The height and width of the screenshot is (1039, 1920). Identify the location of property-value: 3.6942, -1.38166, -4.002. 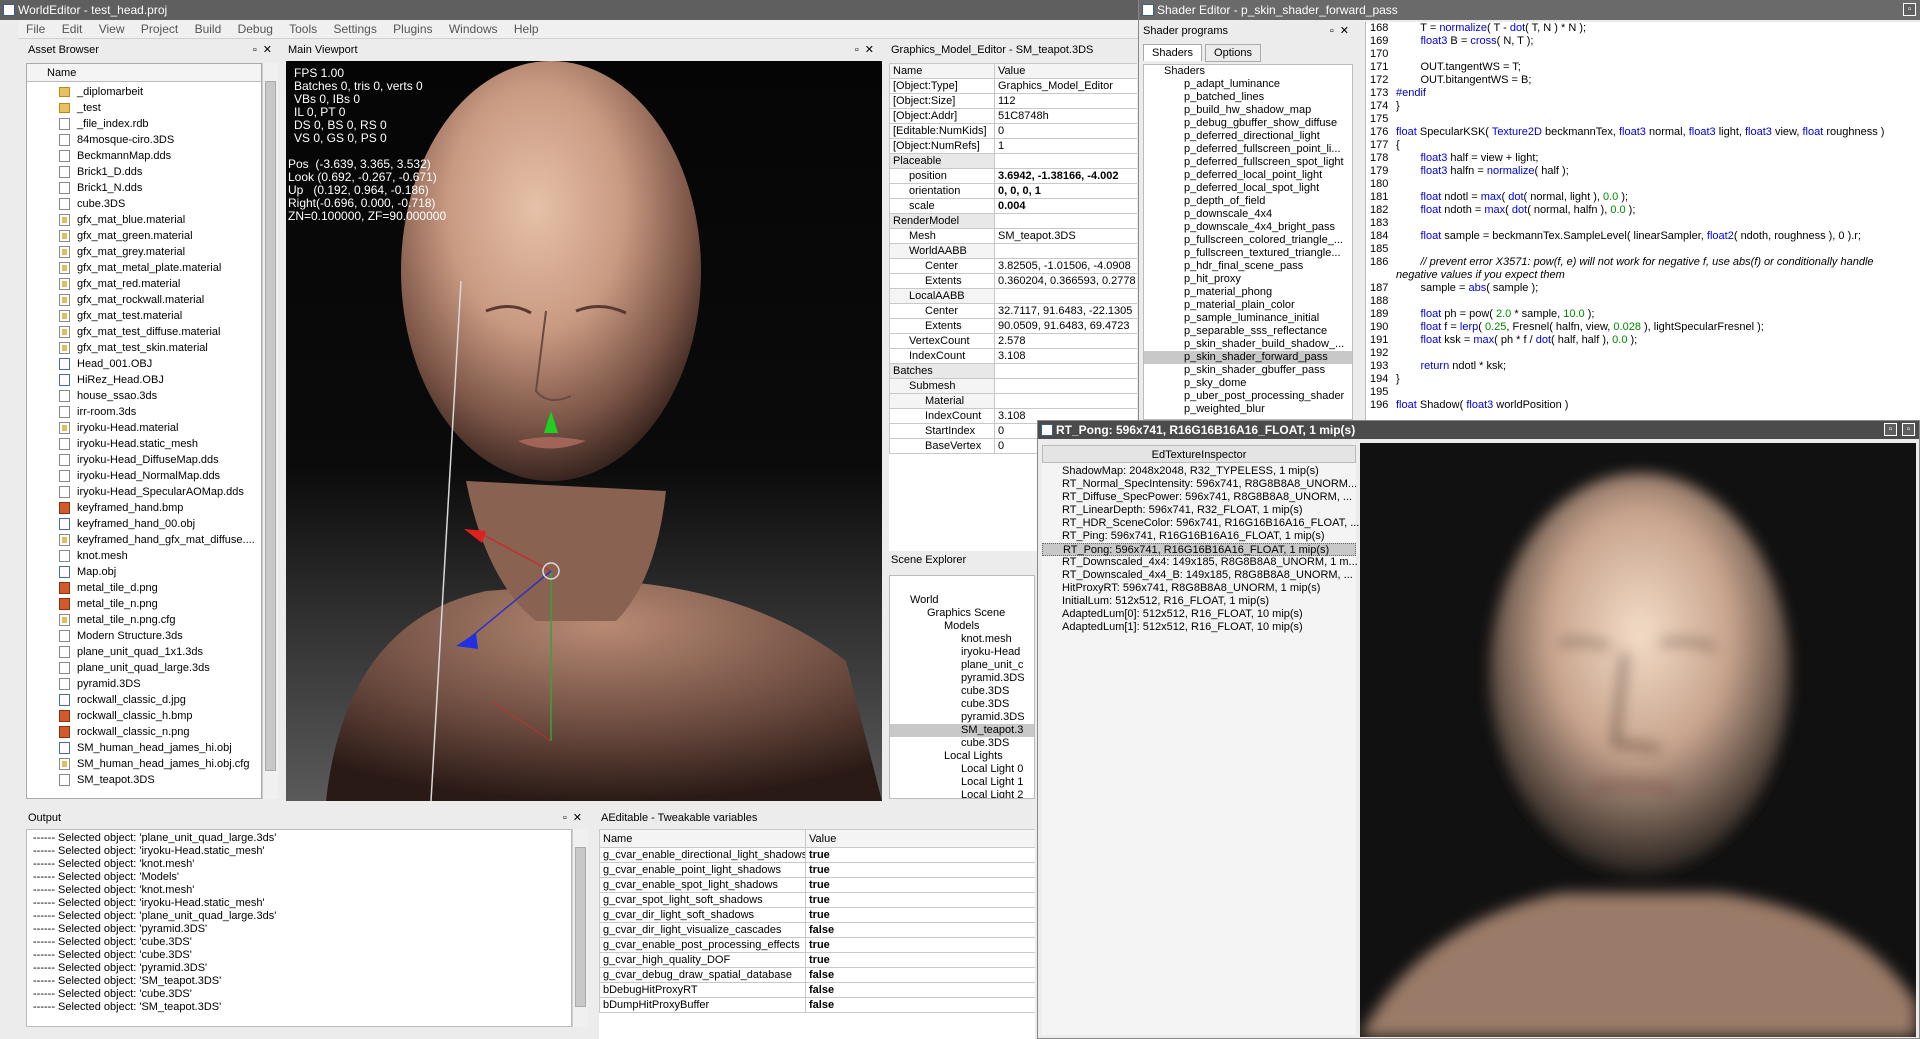
(1065, 176).